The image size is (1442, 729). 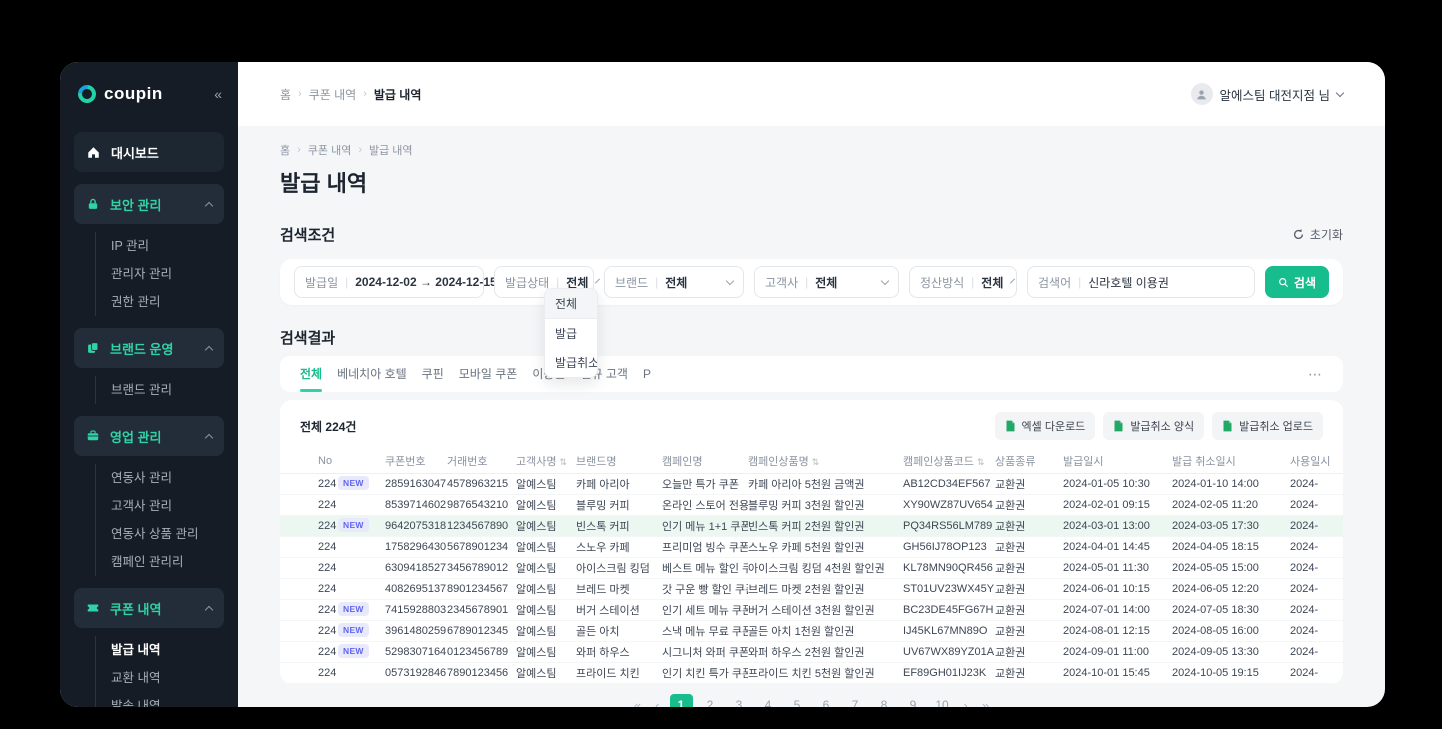 I want to click on sidebar-group-sales: 영업 관리, so click(x=149, y=436).